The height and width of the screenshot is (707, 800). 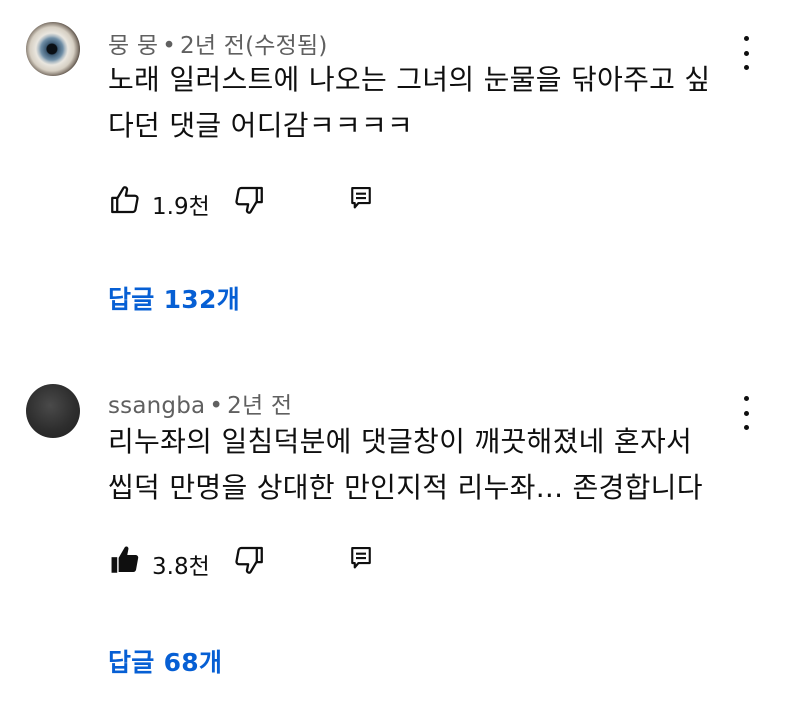 What do you see at coordinates (181, 567) in the screenshot?
I see `like-count: 3.8천` at bounding box center [181, 567].